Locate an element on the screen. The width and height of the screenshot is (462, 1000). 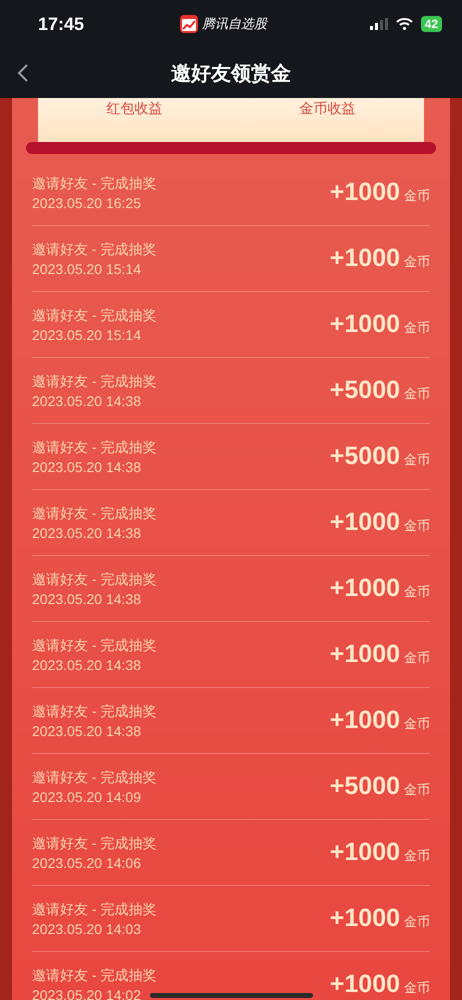
wifi-icon is located at coordinates (404, 24).